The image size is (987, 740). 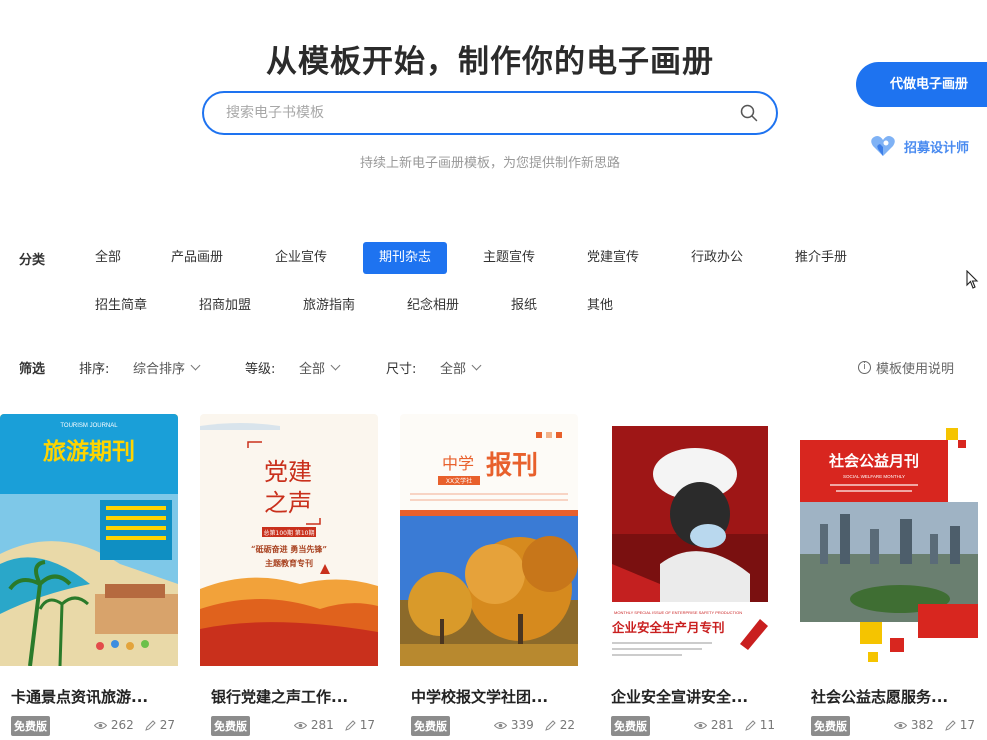 What do you see at coordinates (921, 84) in the screenshot?
I see `custom-album-button: 代做电子画册` at bounding box center [921, 84].